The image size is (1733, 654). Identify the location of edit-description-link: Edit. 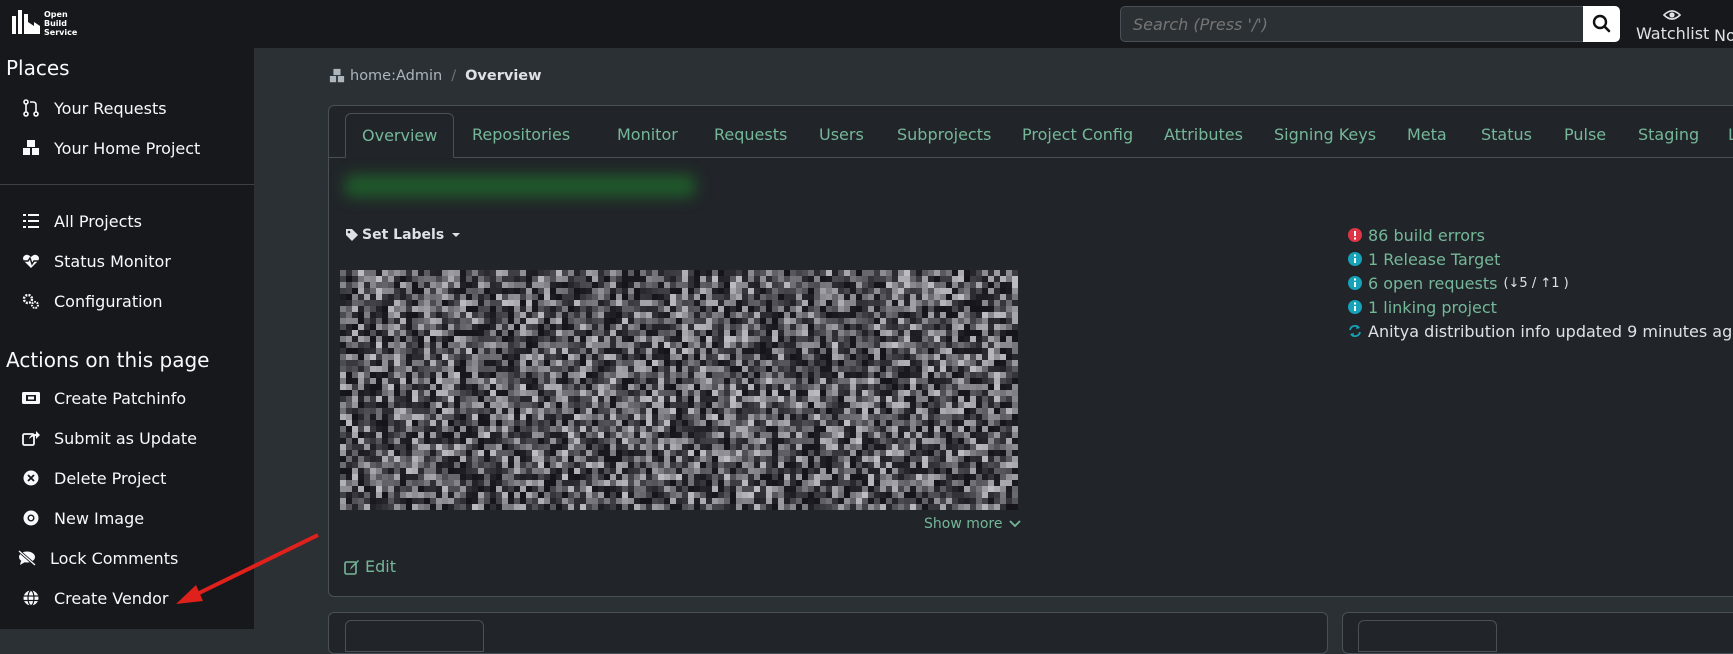
(370, 566).